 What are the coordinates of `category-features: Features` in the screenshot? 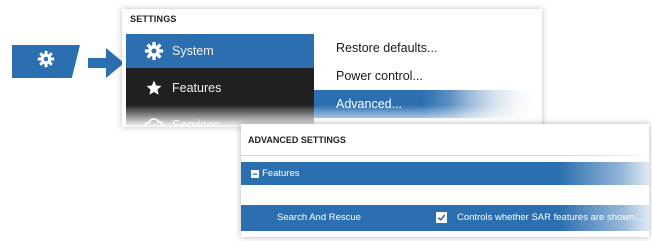 It's located at (220, 88).